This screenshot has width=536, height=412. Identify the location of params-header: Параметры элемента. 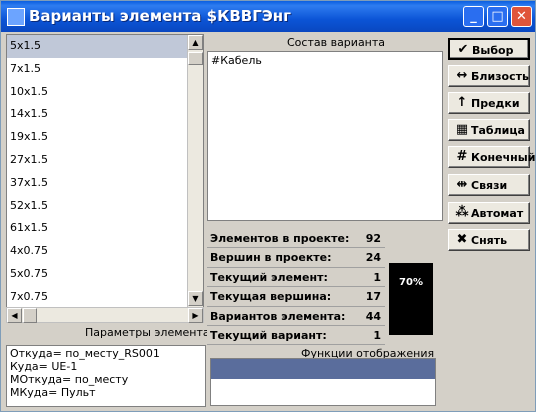
(147, 332).